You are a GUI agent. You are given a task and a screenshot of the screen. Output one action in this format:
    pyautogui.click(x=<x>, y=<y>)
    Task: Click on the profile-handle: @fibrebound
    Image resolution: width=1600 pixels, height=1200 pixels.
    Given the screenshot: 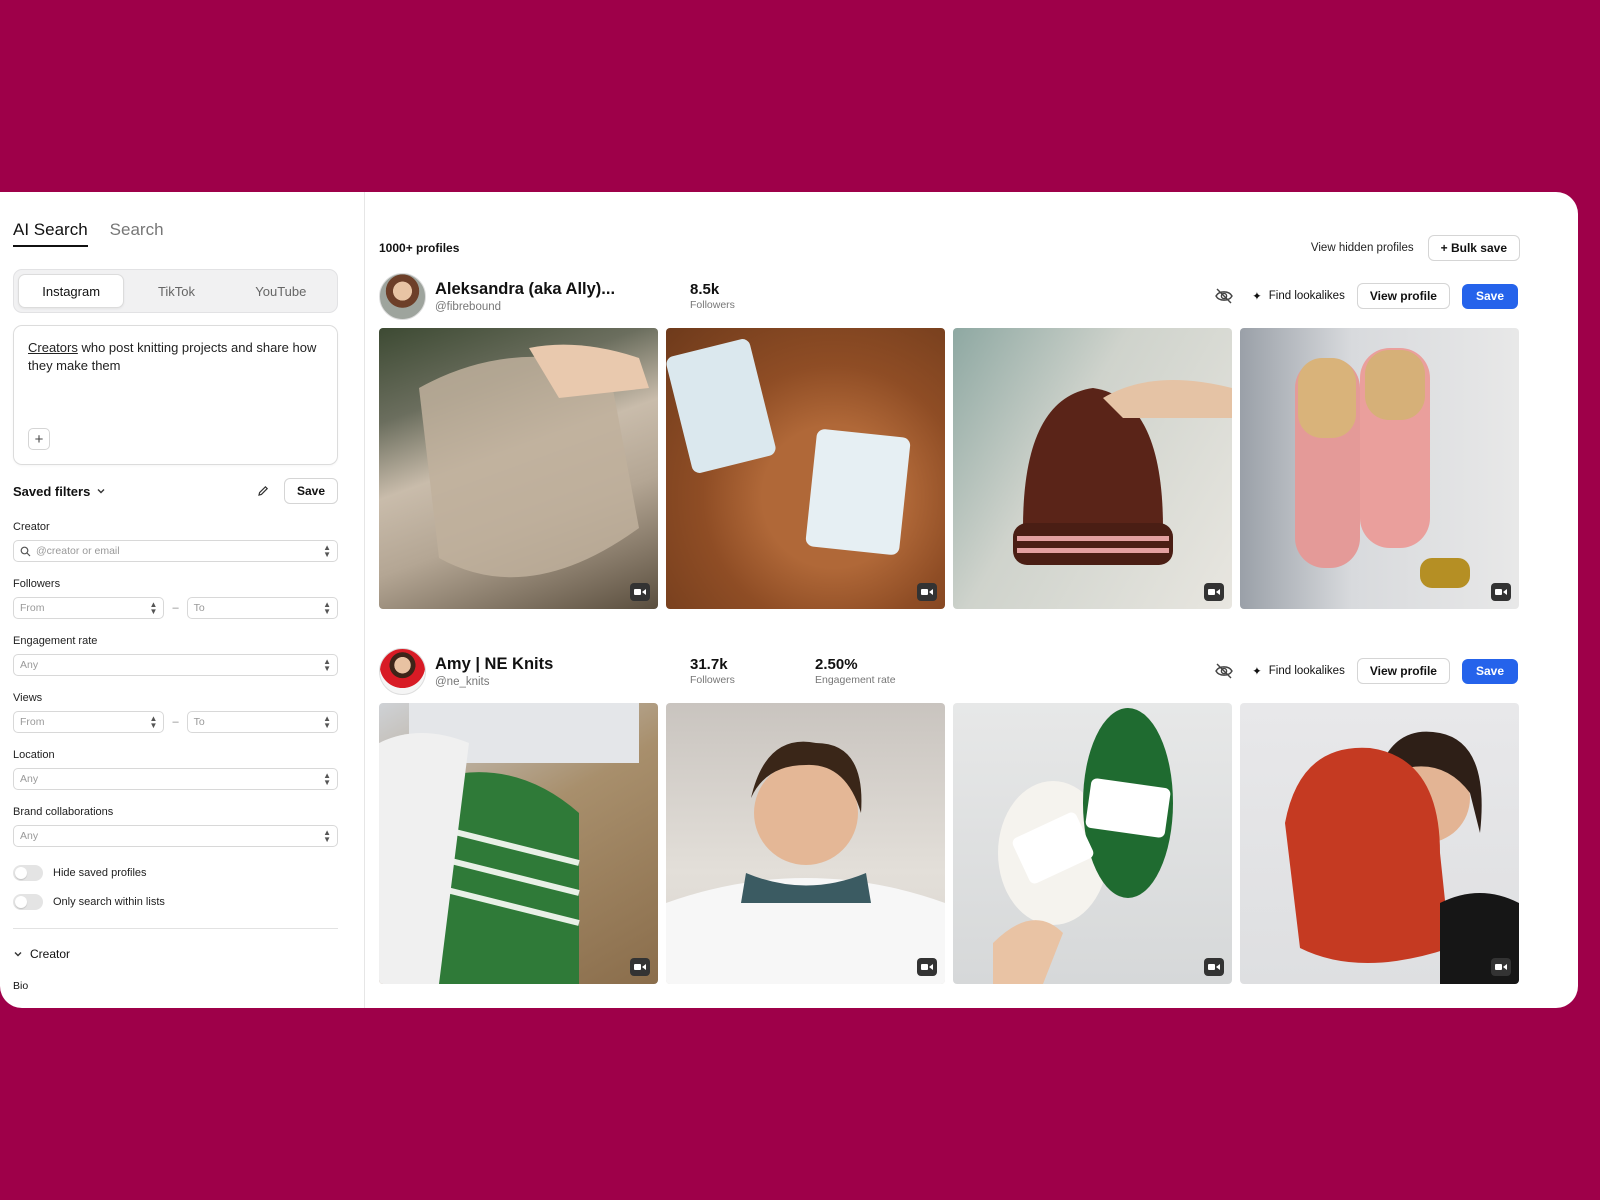 What is the action you would take?
    pyautogui.click(x=468, y=306)
    